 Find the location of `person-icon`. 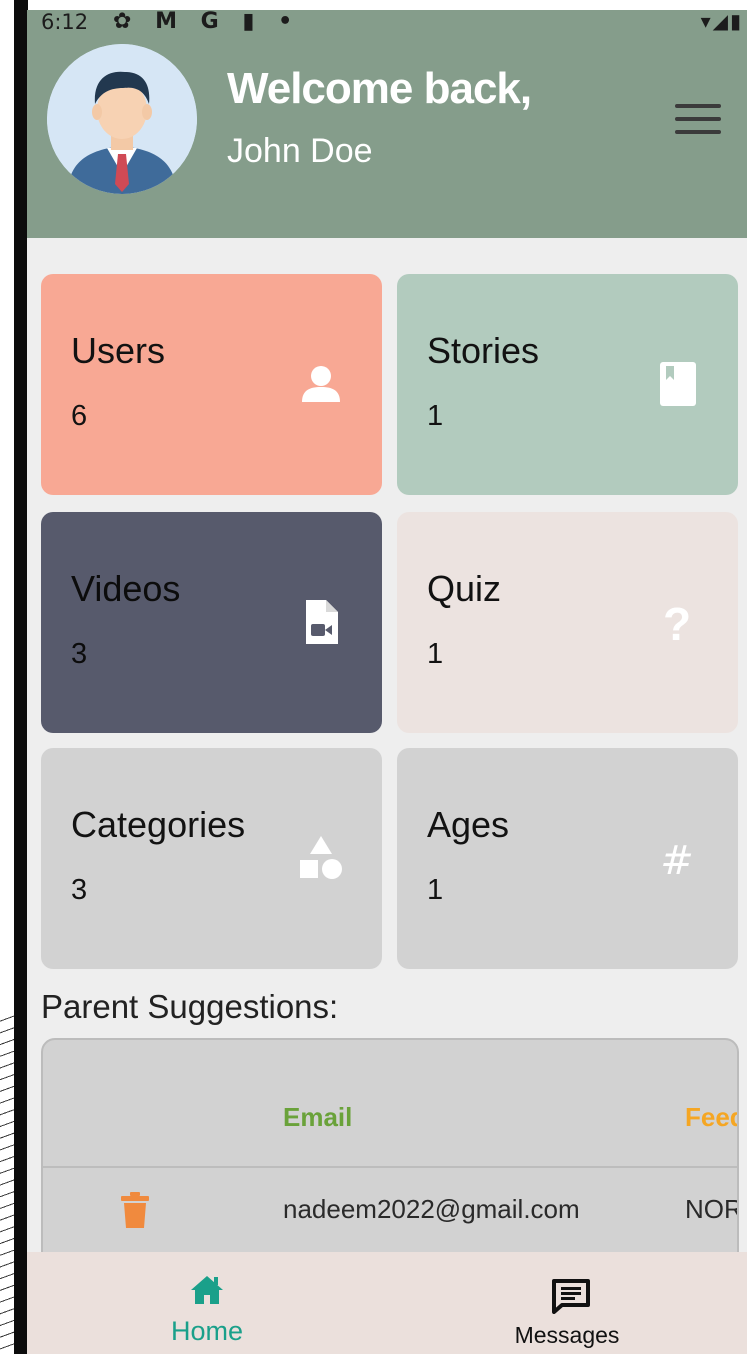

person-icon is located at coordinates (321, 385).